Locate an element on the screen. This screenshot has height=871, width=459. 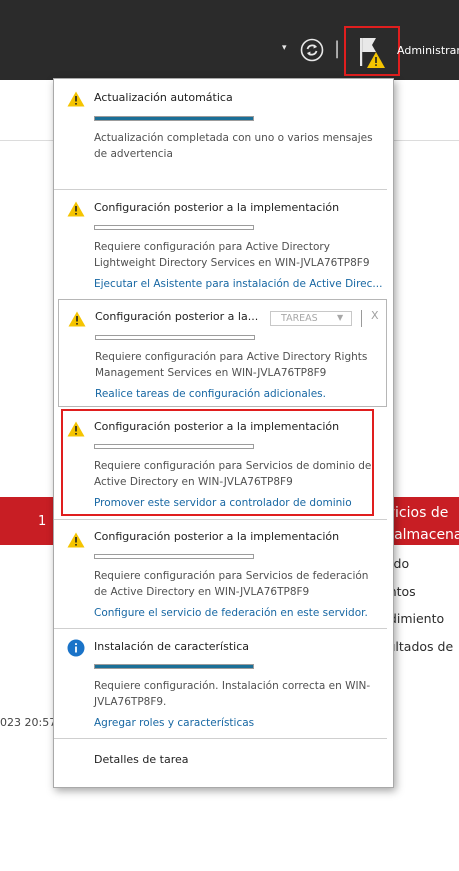
task-details-link: Detalles de tarea is located at coordinates (141, 759).